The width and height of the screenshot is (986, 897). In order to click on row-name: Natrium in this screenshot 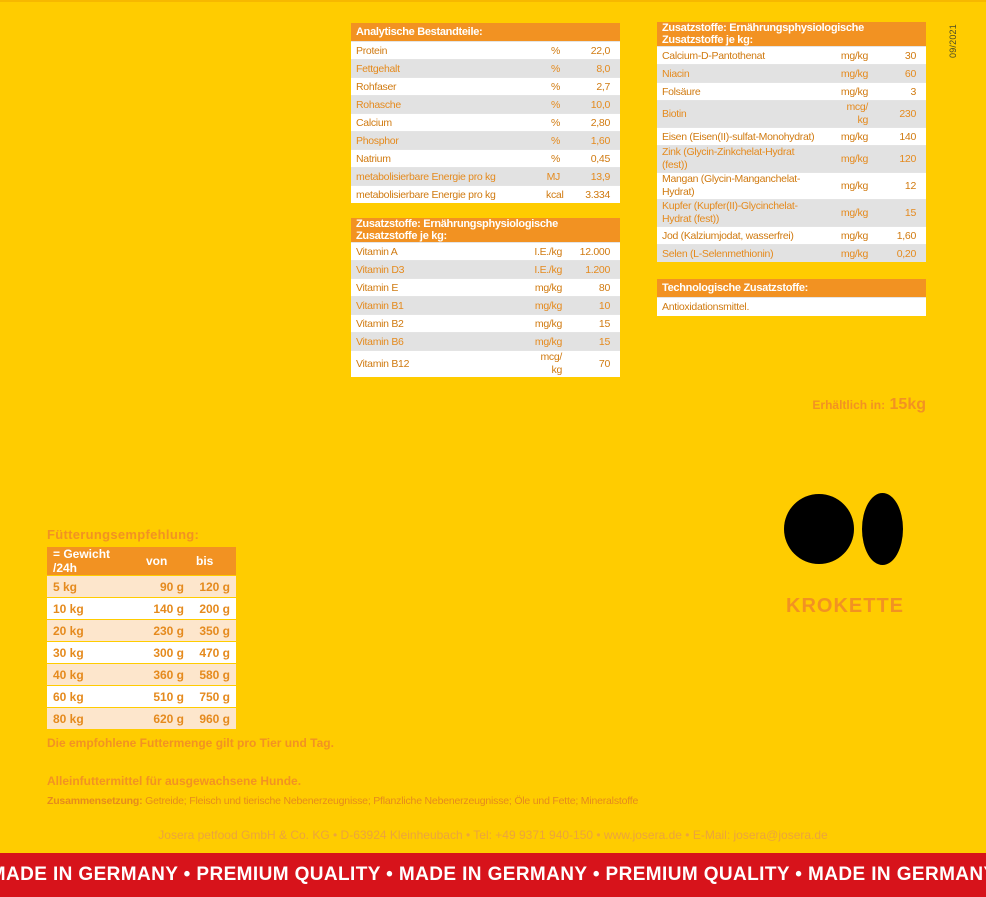, I will do `click(446, 158)`.